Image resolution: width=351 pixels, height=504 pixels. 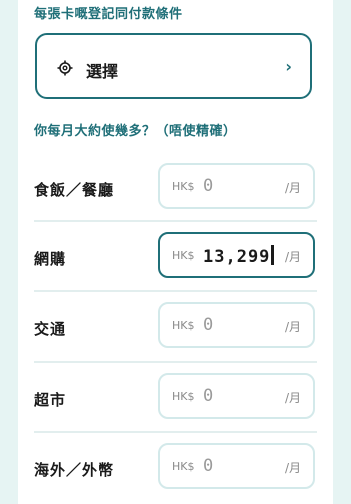 I want to click on spending-row-dining: 食飯／餐廳 HK$ 0 /月, so click(x=175, y=186).